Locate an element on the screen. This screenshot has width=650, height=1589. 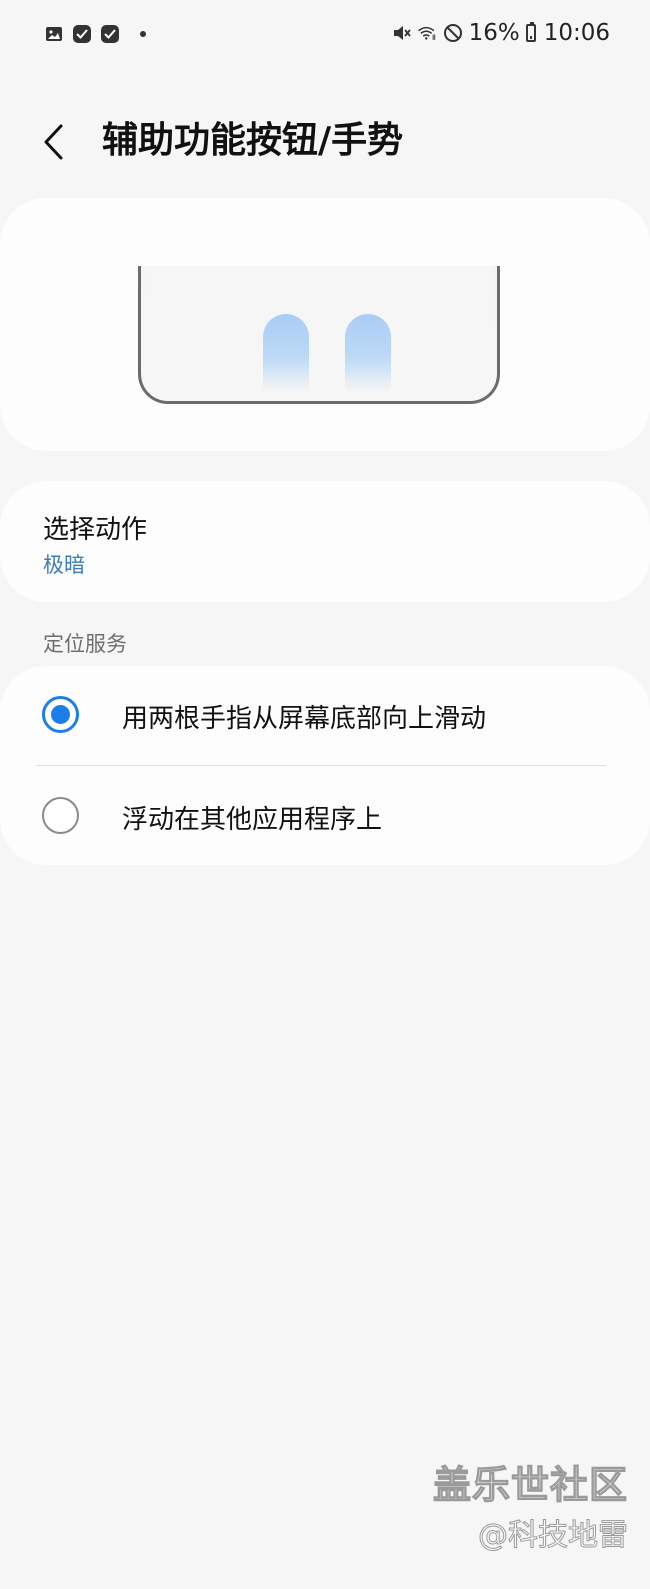
notification-dot is located at coordinates (143, 34).